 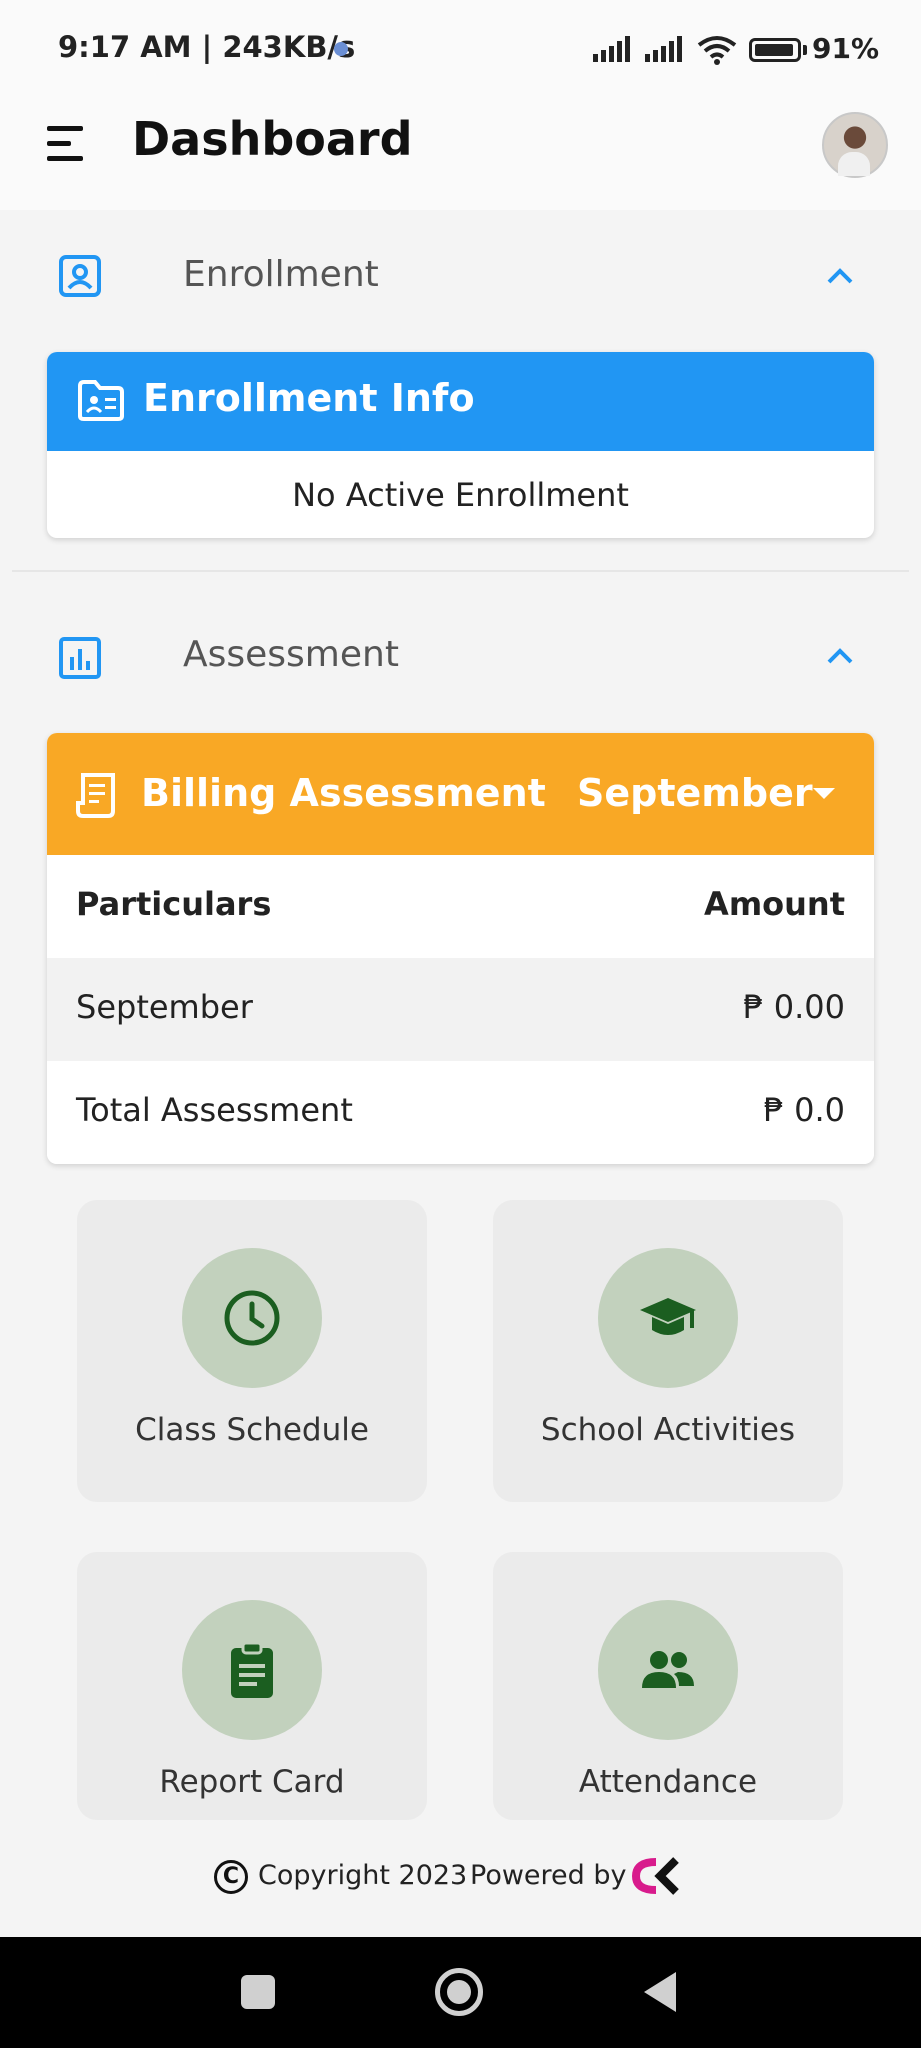 What do you see at coordinates (231, 1877) in the screenshot?
I see `copyright-icon: C` at bounding box center [231, 1877].